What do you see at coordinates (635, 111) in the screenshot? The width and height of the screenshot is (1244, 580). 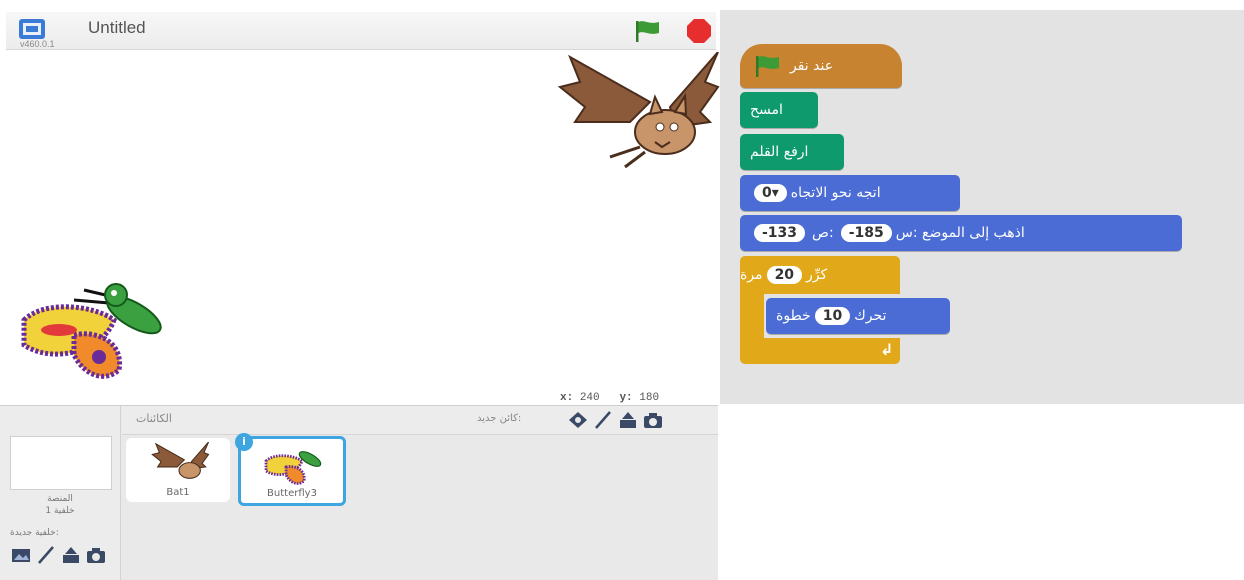 I see `bat-sprite` at bounding box center [635, 111].